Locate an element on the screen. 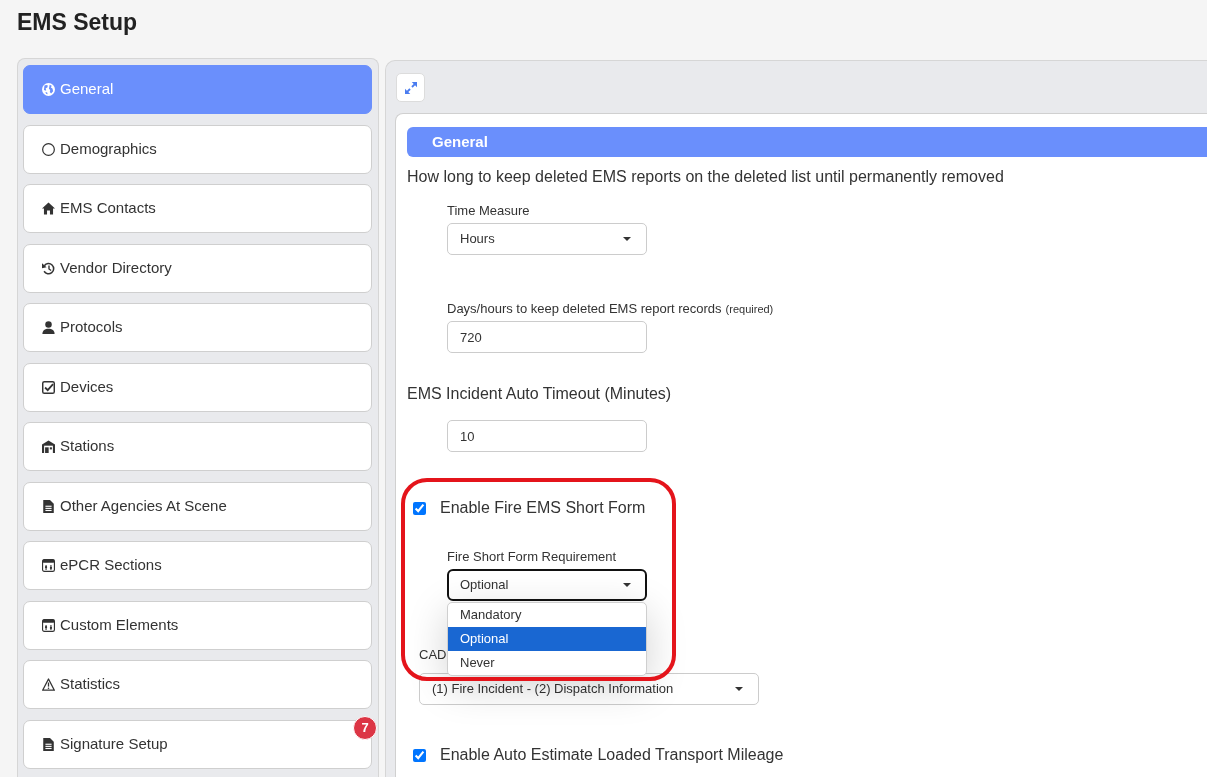  notification-badge: 7 is located at coordinates (365, 727).